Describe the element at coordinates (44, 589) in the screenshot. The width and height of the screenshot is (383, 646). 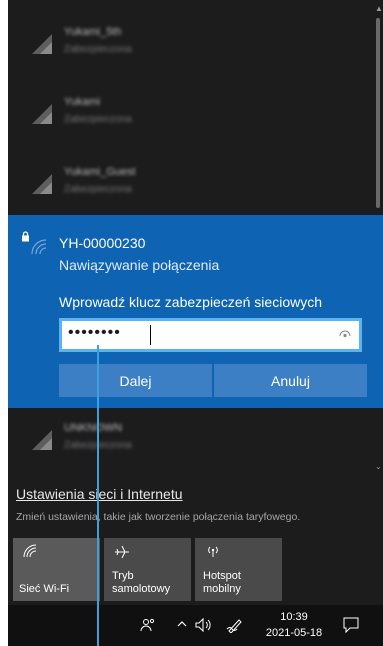
I see `wifi-tile-label: Sieć Wi-Fi` at that location.